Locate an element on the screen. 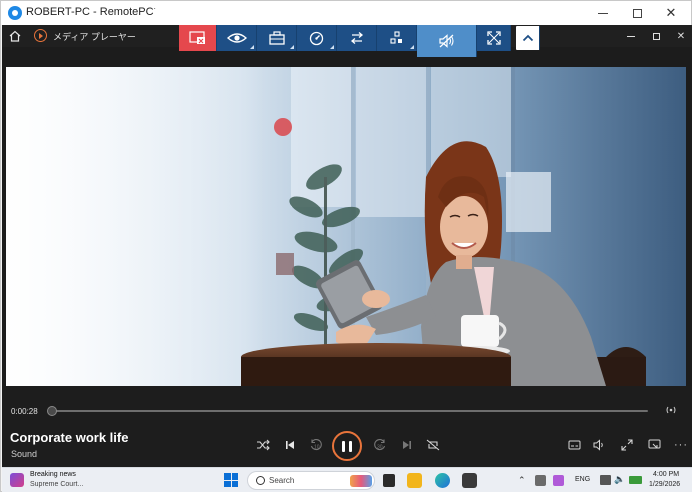 This screenshot has height=492, width=692. file-explorer-icon is located at coordinates (414, 480).